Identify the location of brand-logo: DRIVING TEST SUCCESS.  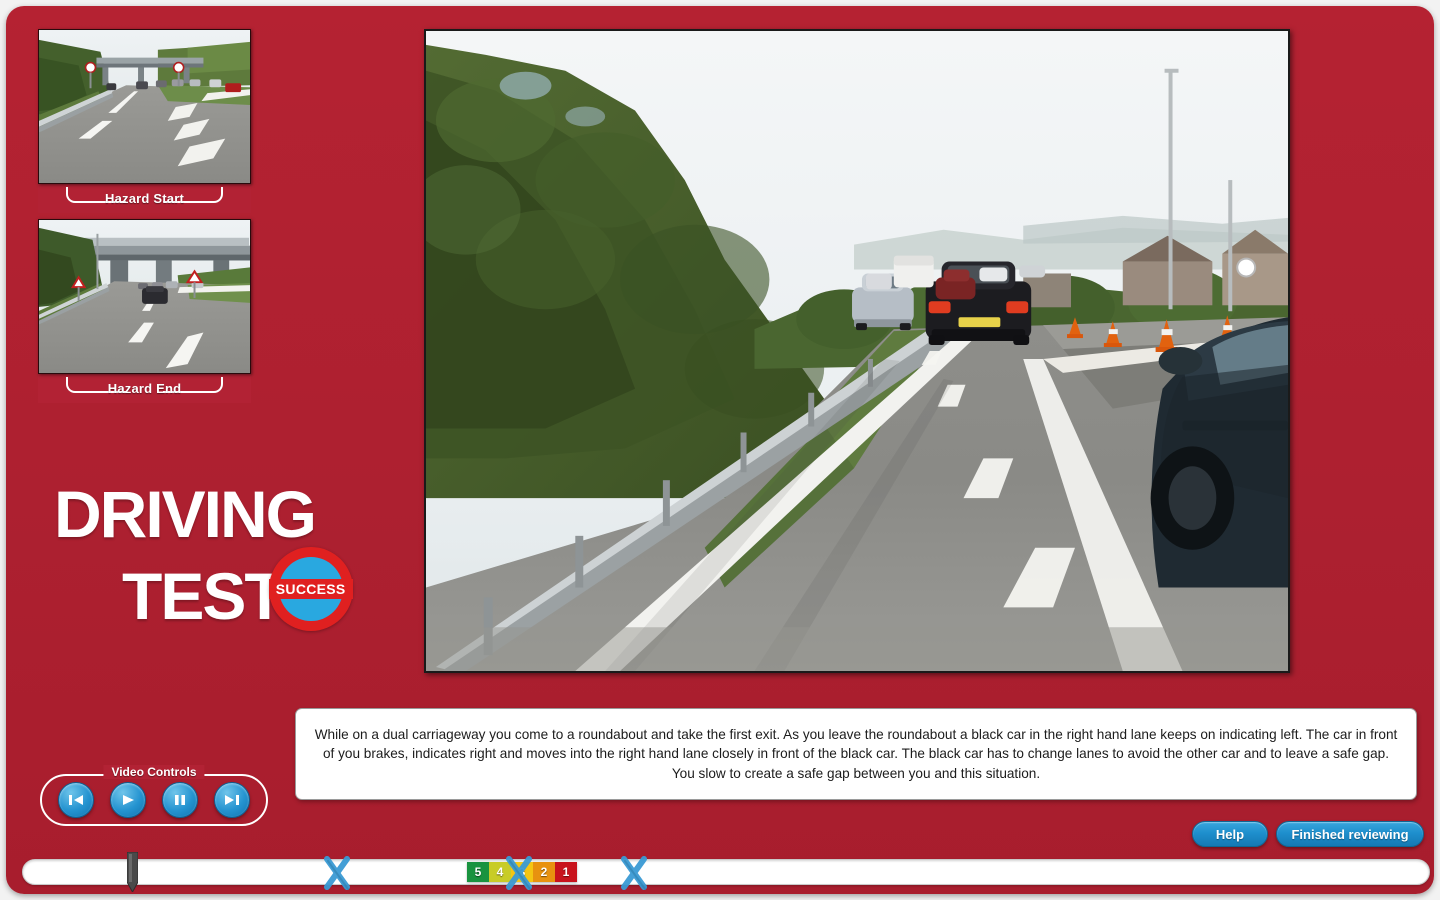
(214, 555).